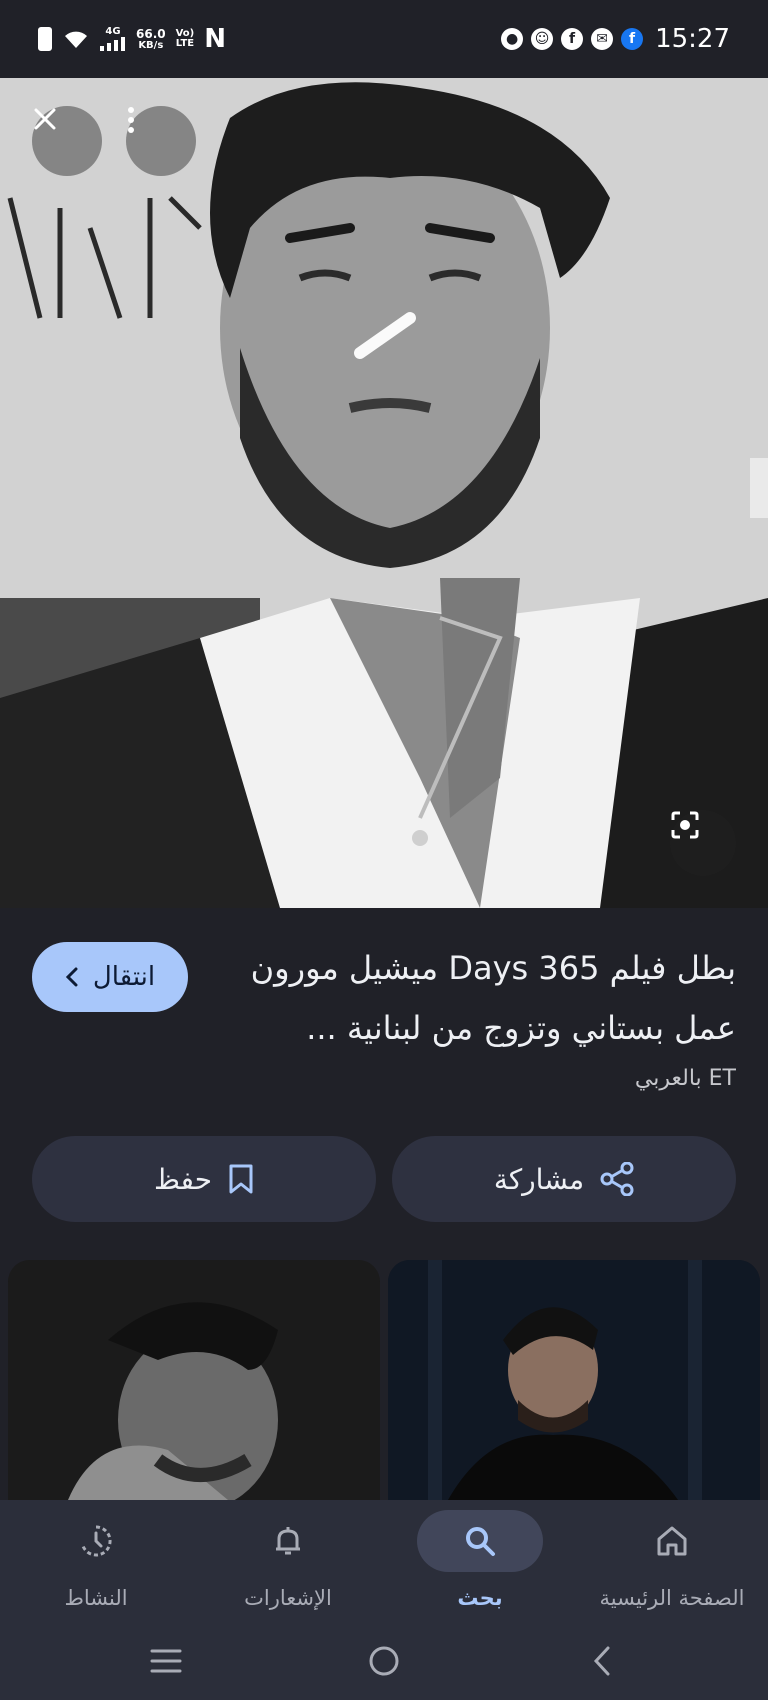  Describe the element at coordinates (539, 1179) in the screenshot. I see `share-label: مشاركة` at that location.